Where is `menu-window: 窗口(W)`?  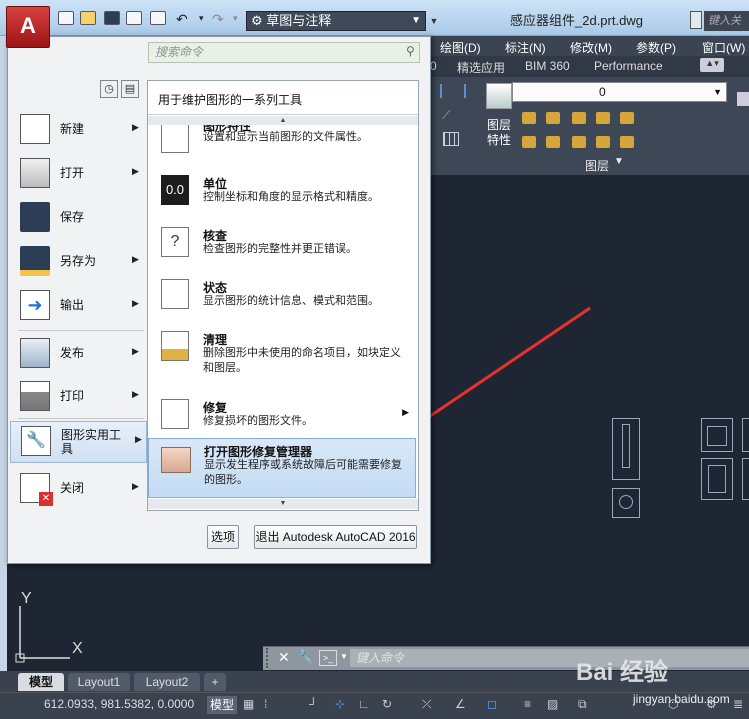 menu-window: 窗口(W) is located at coordinates (723, 47).